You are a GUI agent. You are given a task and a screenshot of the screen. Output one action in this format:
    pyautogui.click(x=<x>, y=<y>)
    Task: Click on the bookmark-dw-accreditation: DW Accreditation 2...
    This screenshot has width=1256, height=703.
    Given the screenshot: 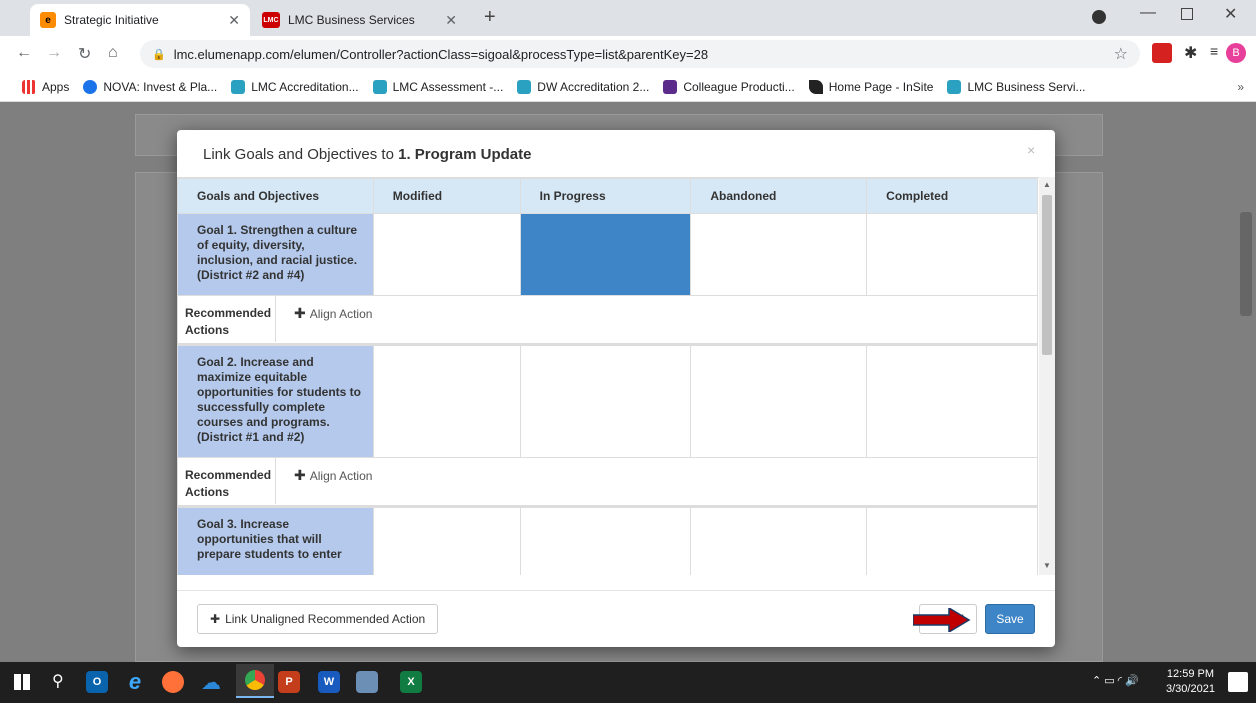 What is the action you would take?
    pyautogui.click(x=583, y=86)
    